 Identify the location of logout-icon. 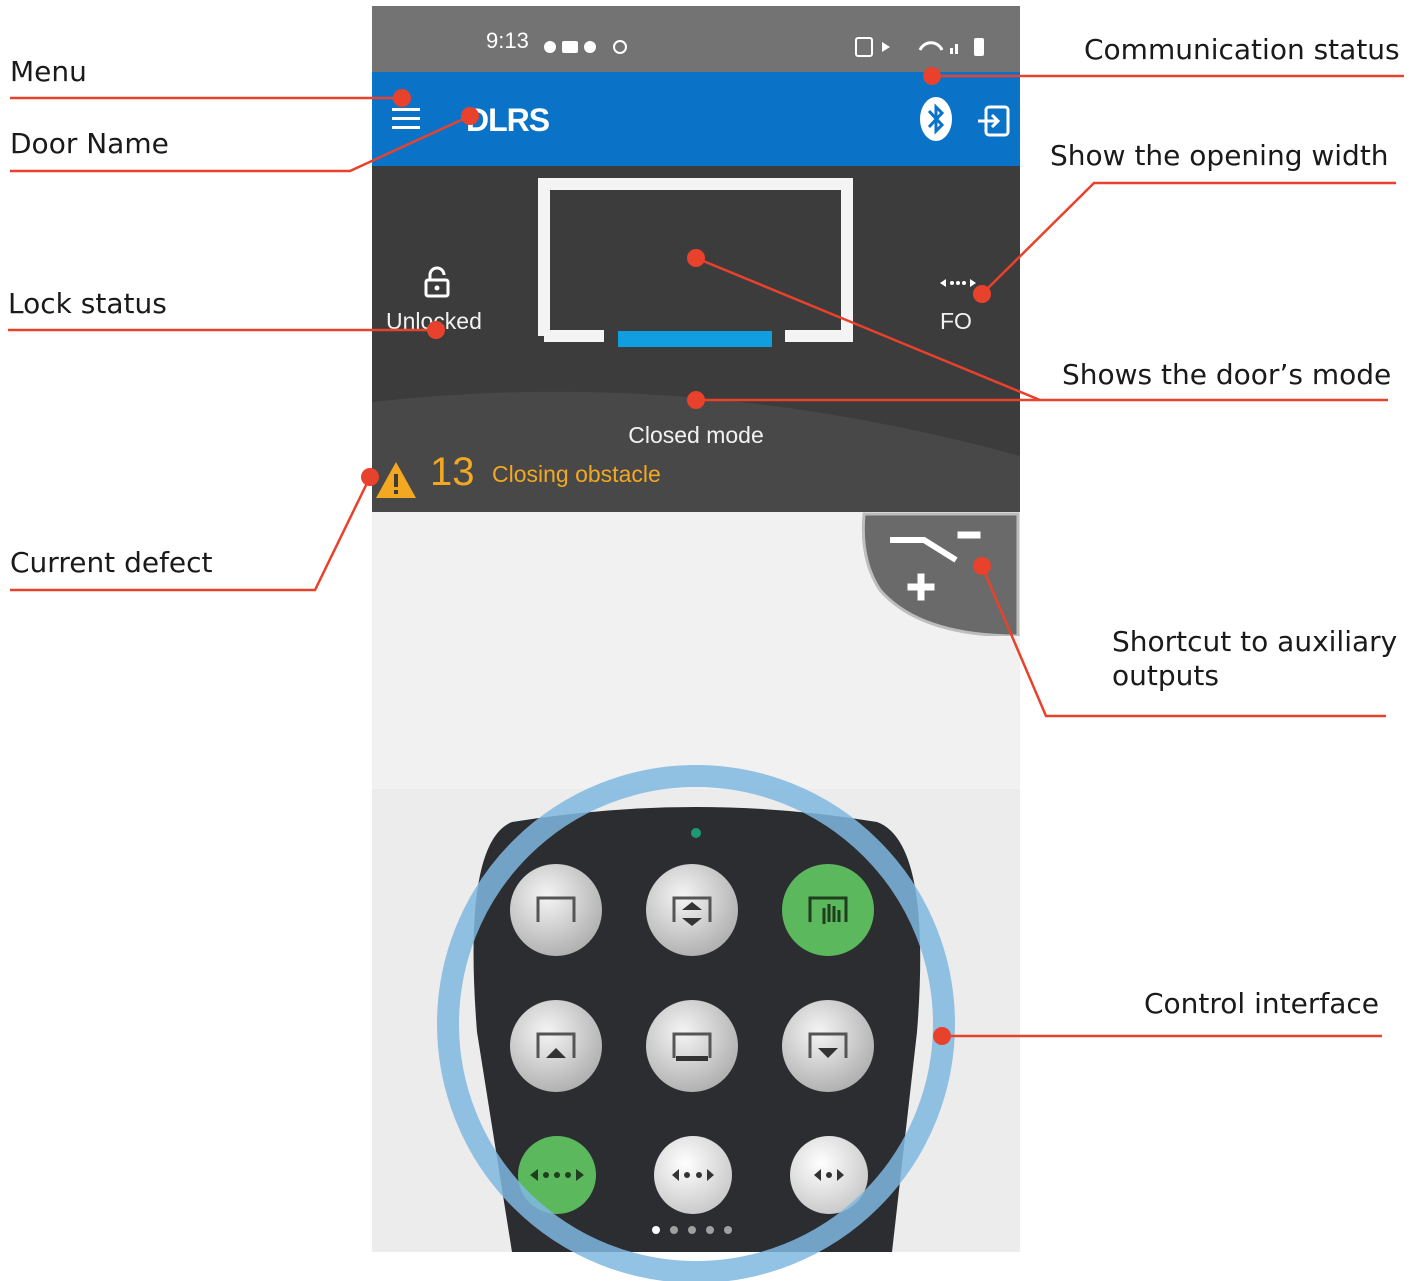
(994, 122).